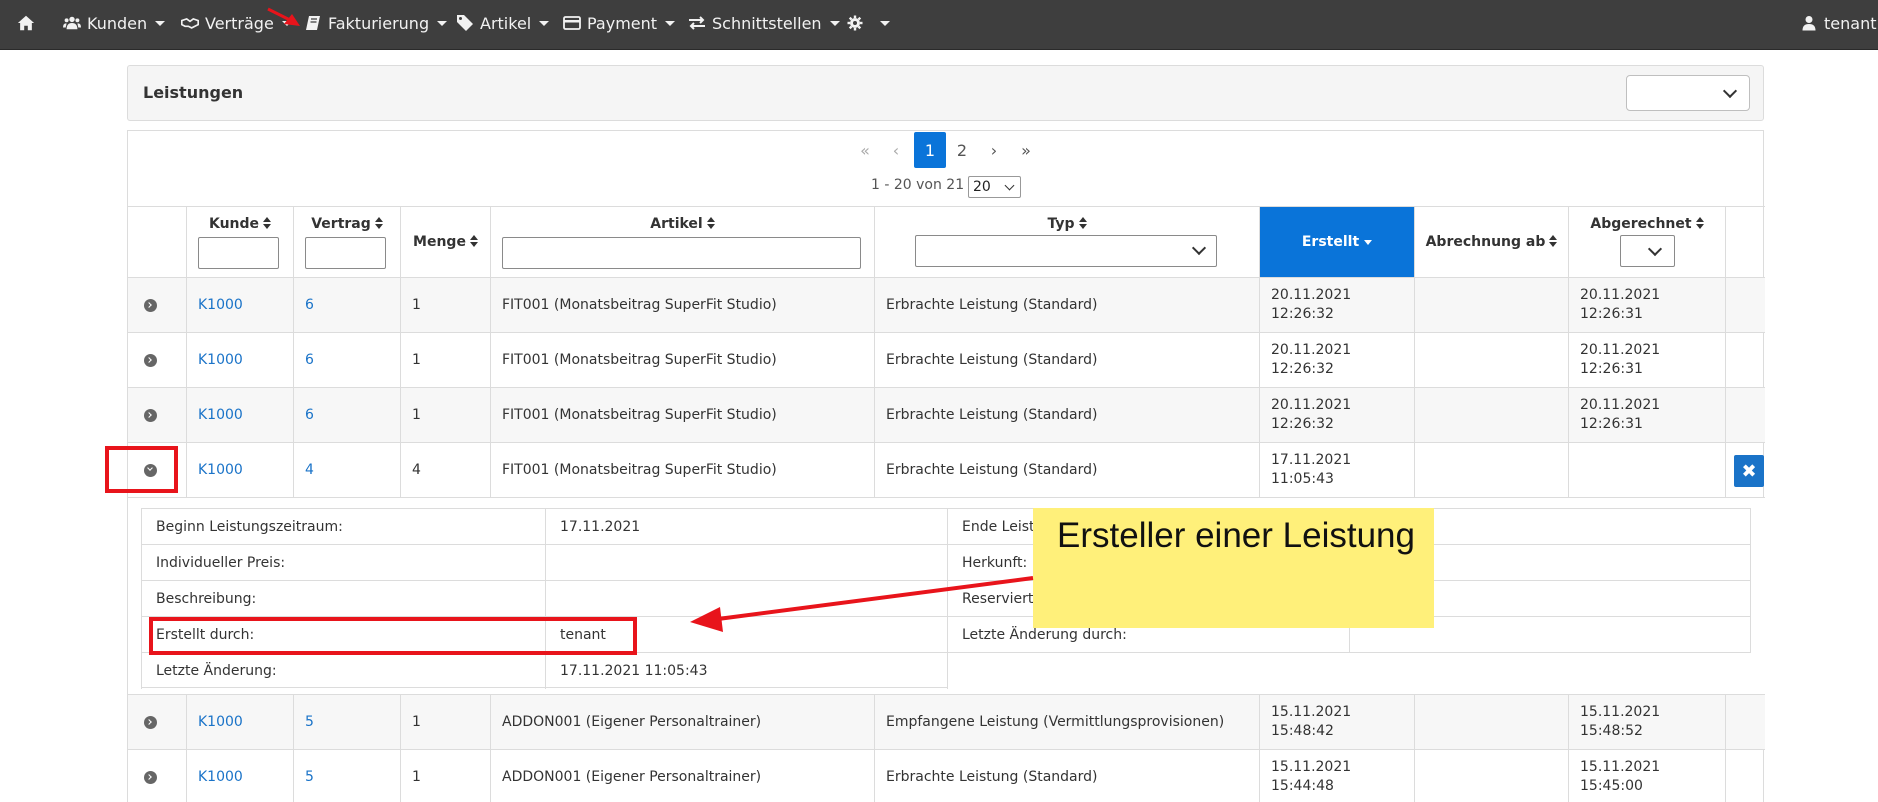  Describe the element at coordinates (982, 187) in the screenshot. I see `page-size-value: 20` at that location.